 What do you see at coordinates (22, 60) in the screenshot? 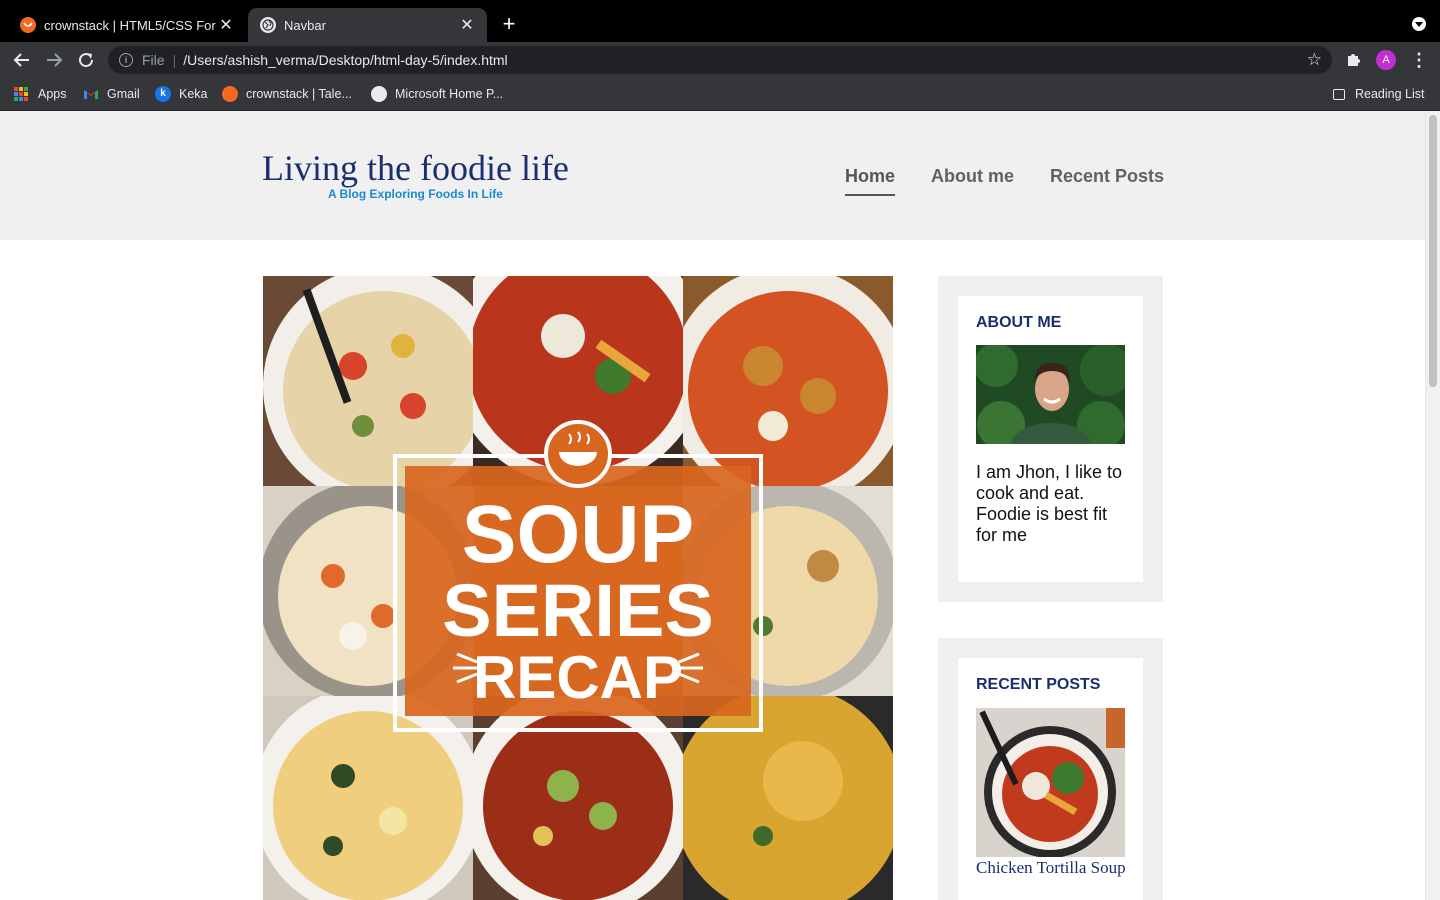
I see `back-button` at bounding box center [22, 60].